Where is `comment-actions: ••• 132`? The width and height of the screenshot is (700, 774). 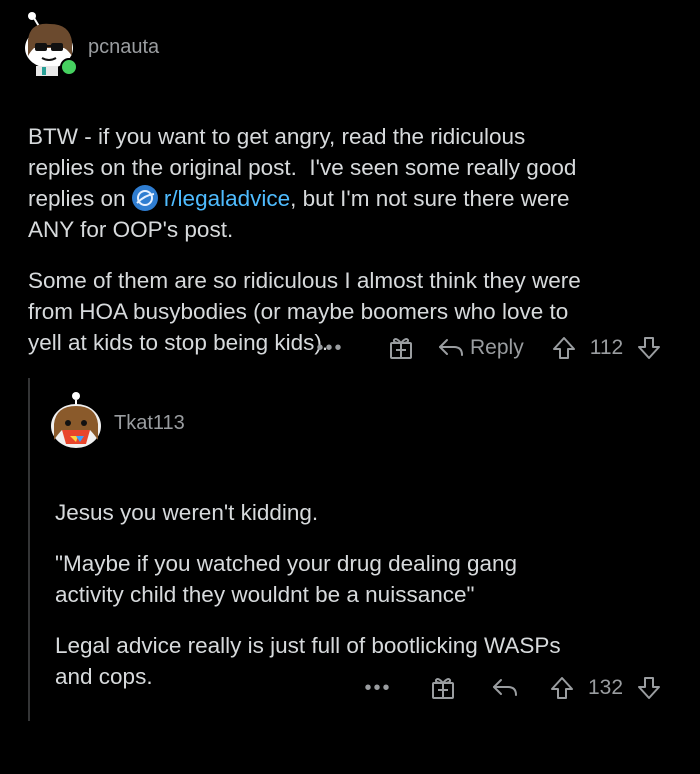 comment-actions: ••• 132 is located at coordinates (506, 688).